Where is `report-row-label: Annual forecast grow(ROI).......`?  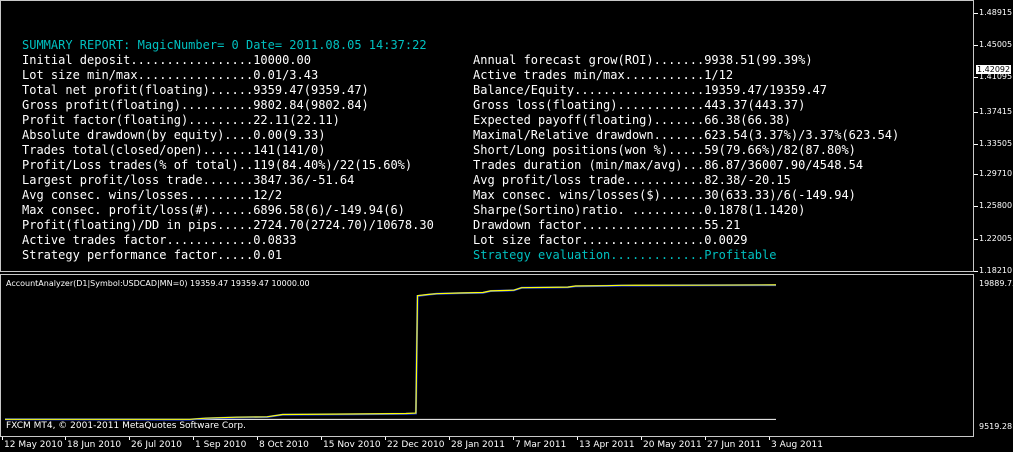
report-row-label: Annual forecast grow(ROI)....... is located at coordinates (589, 60).